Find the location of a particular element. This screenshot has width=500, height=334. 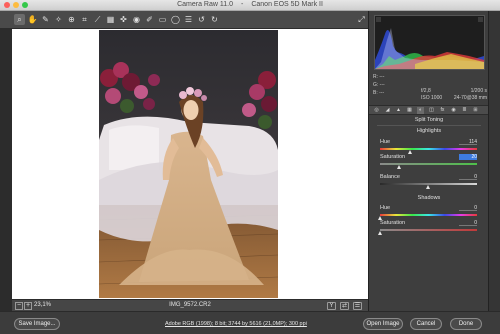

shadow-clip-indicator is located at coordinates (378, 19).